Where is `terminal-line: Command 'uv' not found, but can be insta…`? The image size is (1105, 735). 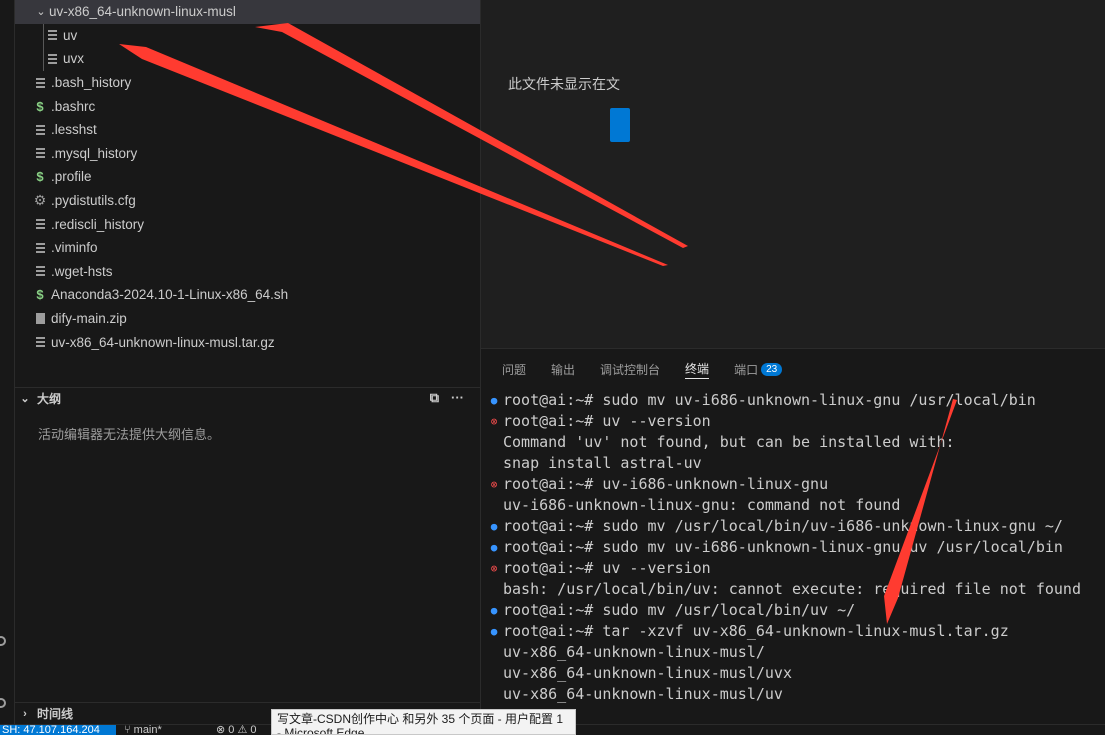 terminal-line: Command 'uv' not found, but can be insta… is located at coordinates (795, 442).